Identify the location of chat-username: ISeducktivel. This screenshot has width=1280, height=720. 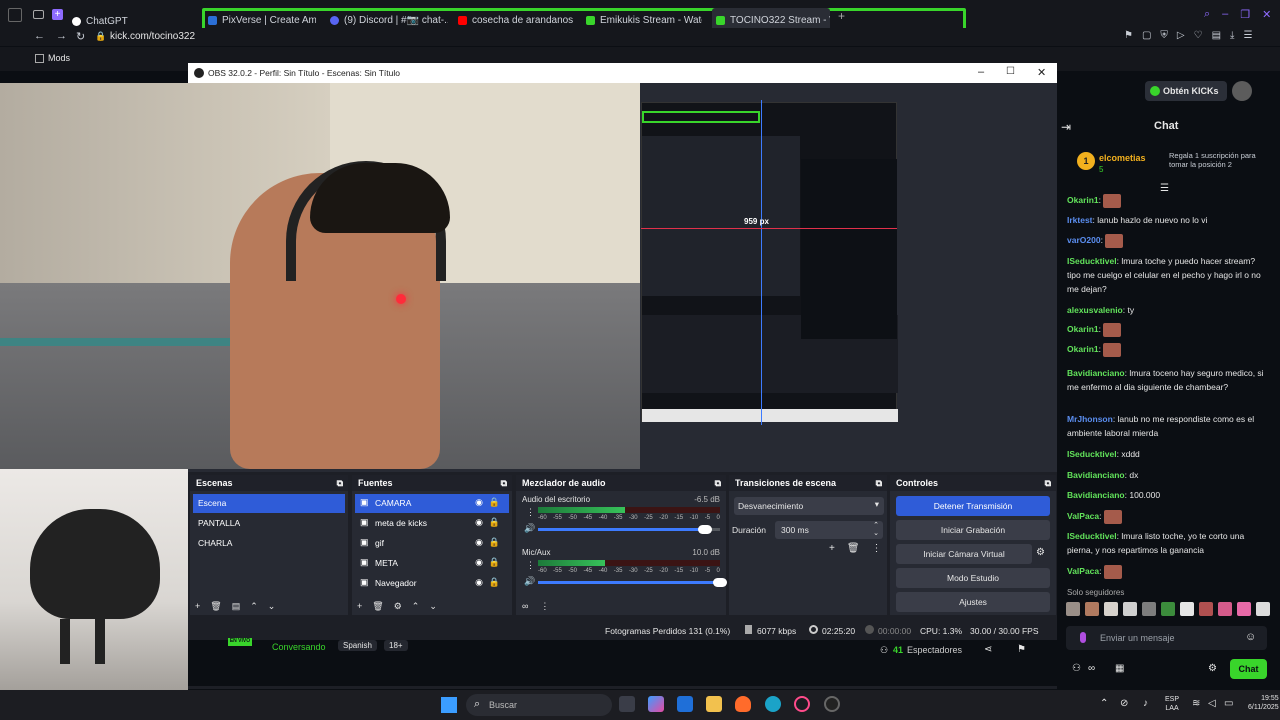
(1092, 536).